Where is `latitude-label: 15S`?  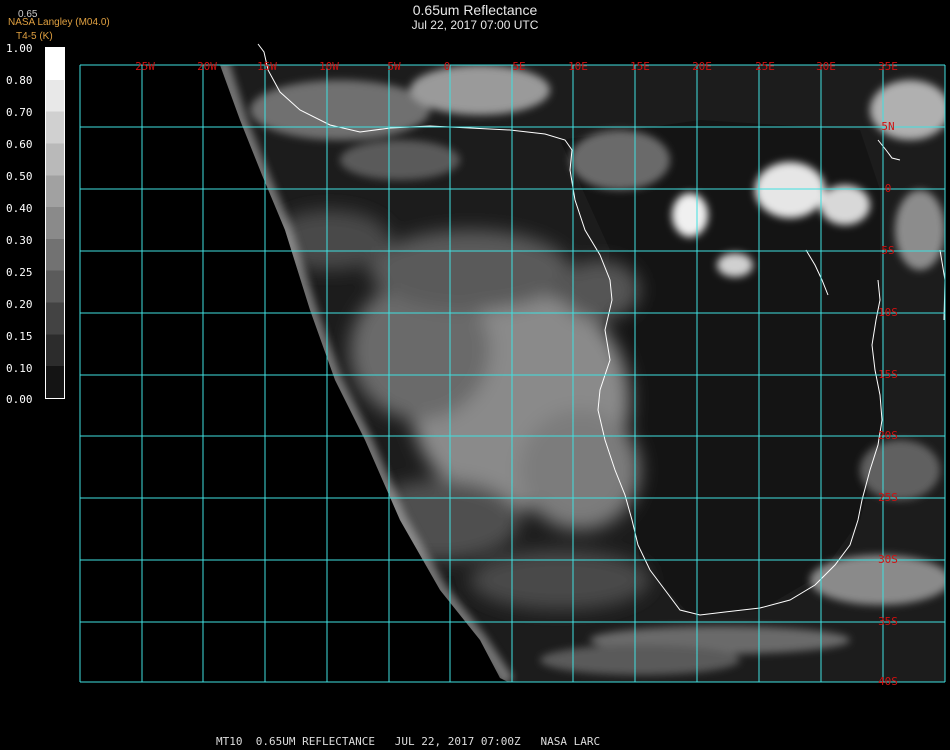
latitude-label: 15S is located at coordinates (888, 374).